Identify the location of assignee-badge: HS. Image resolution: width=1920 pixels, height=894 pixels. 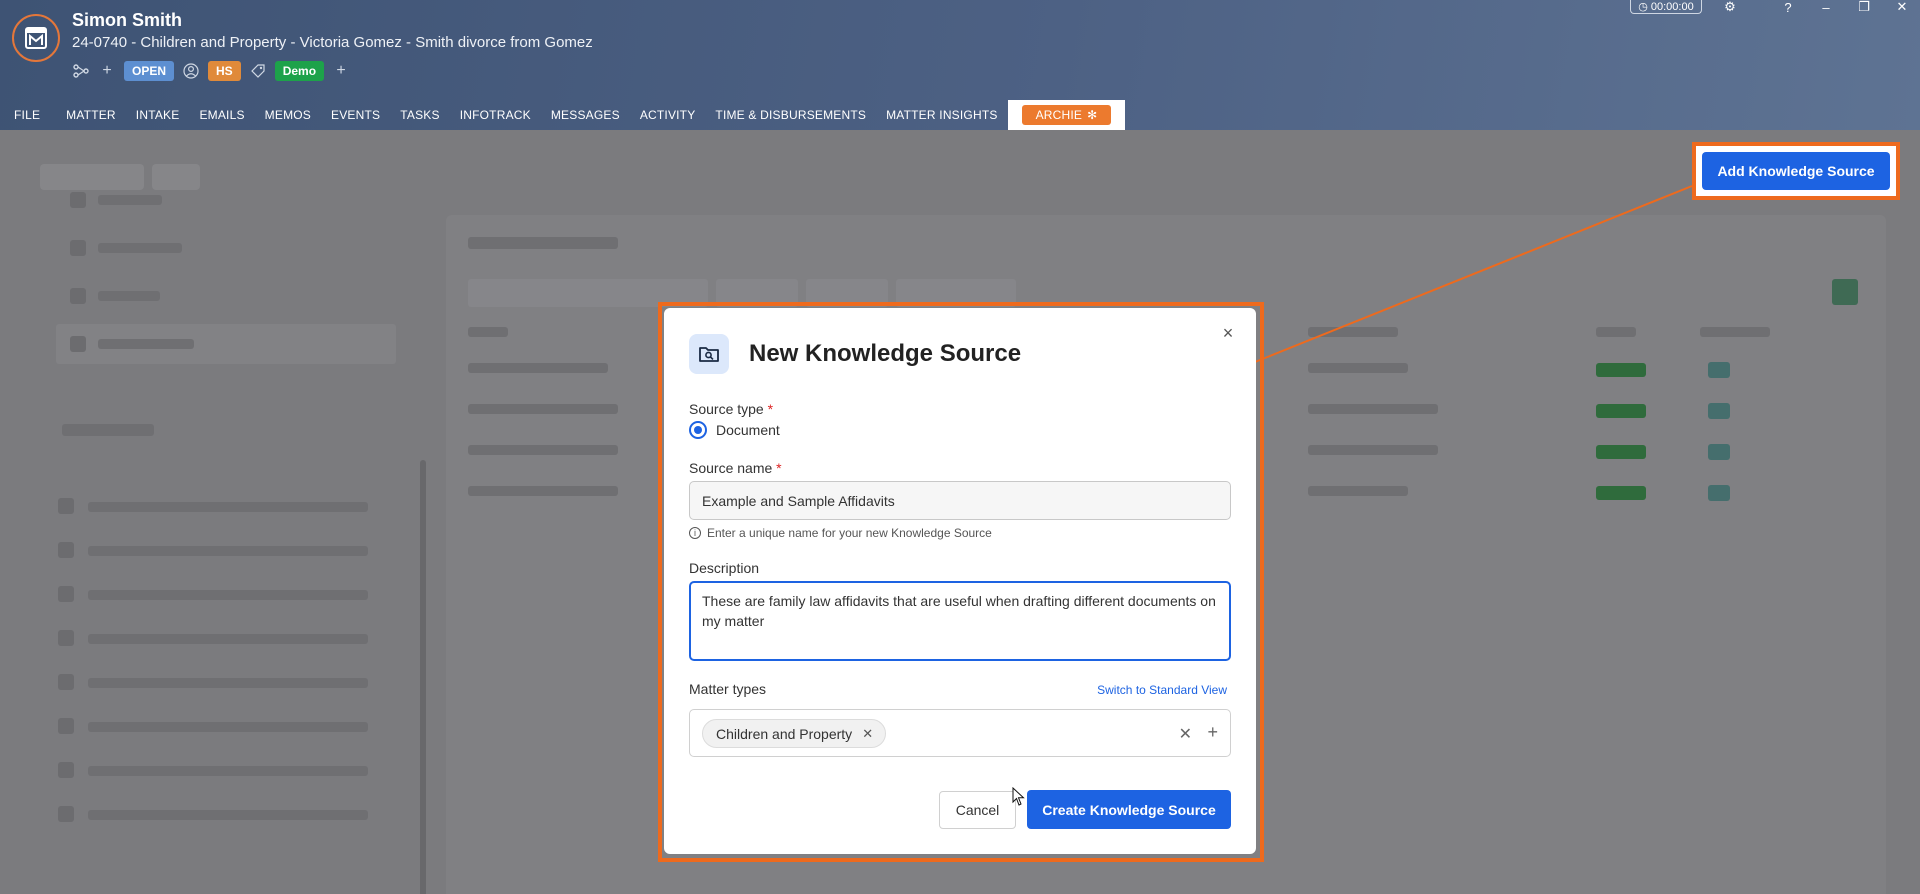
(224, 71).